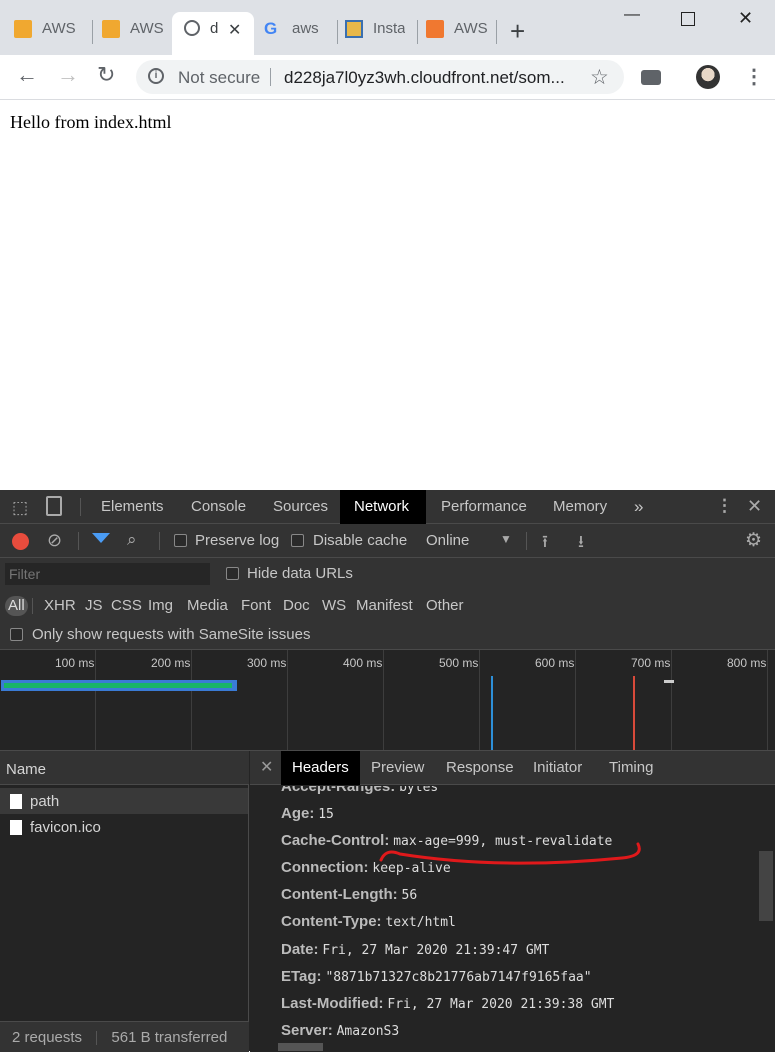 This screenshot has width=775, height=1052. Describe the element at coordinates (101, 538) in the screenshot. I see `filter-funnel-icon` at that location.